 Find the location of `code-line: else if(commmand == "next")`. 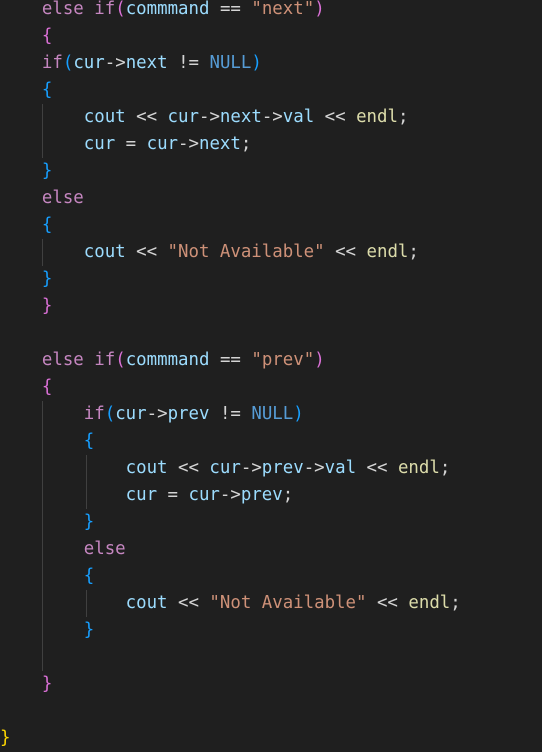

code-line: else if(commmand == "next") is located at coordinates (271, 11).